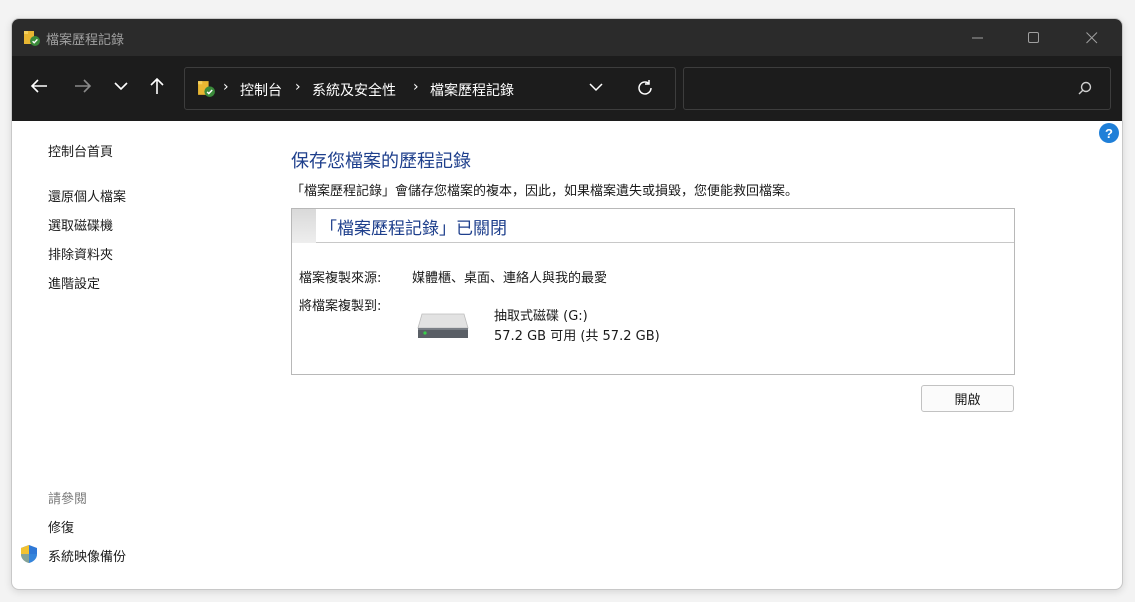 This screenshot has height=602, width=1135. I want to click on status-title: 「檔案歷程記錄」已關閉, so click(413, 229).